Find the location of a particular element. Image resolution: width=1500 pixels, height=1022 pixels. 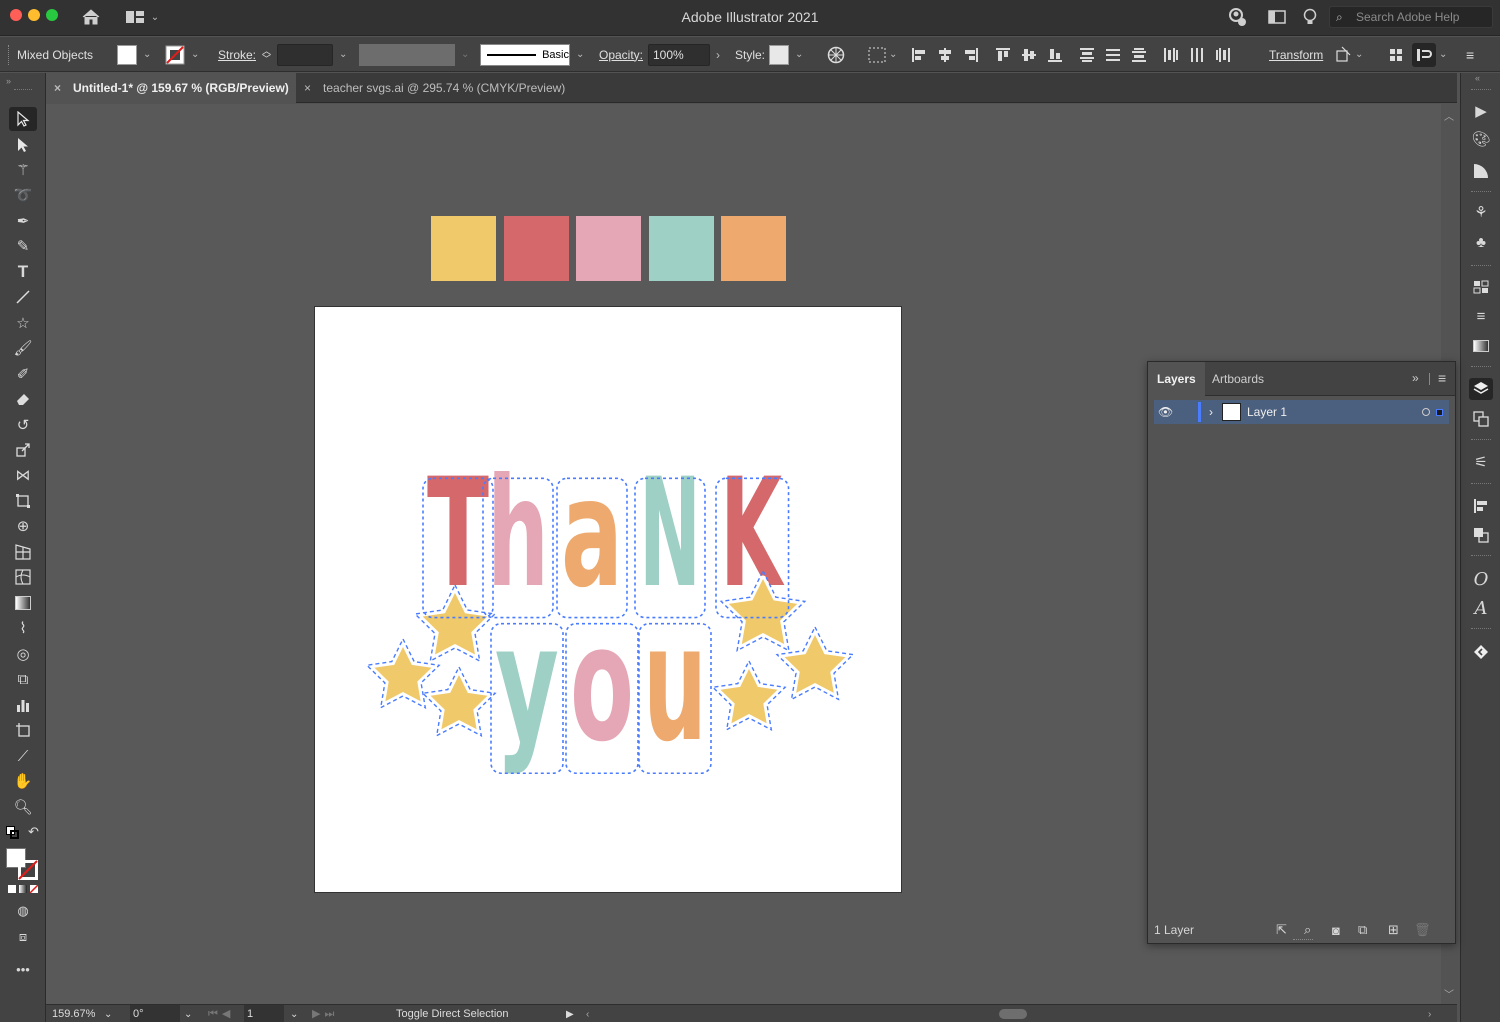

scroll-right-icon: › is located at coordinates (1429, 1014).